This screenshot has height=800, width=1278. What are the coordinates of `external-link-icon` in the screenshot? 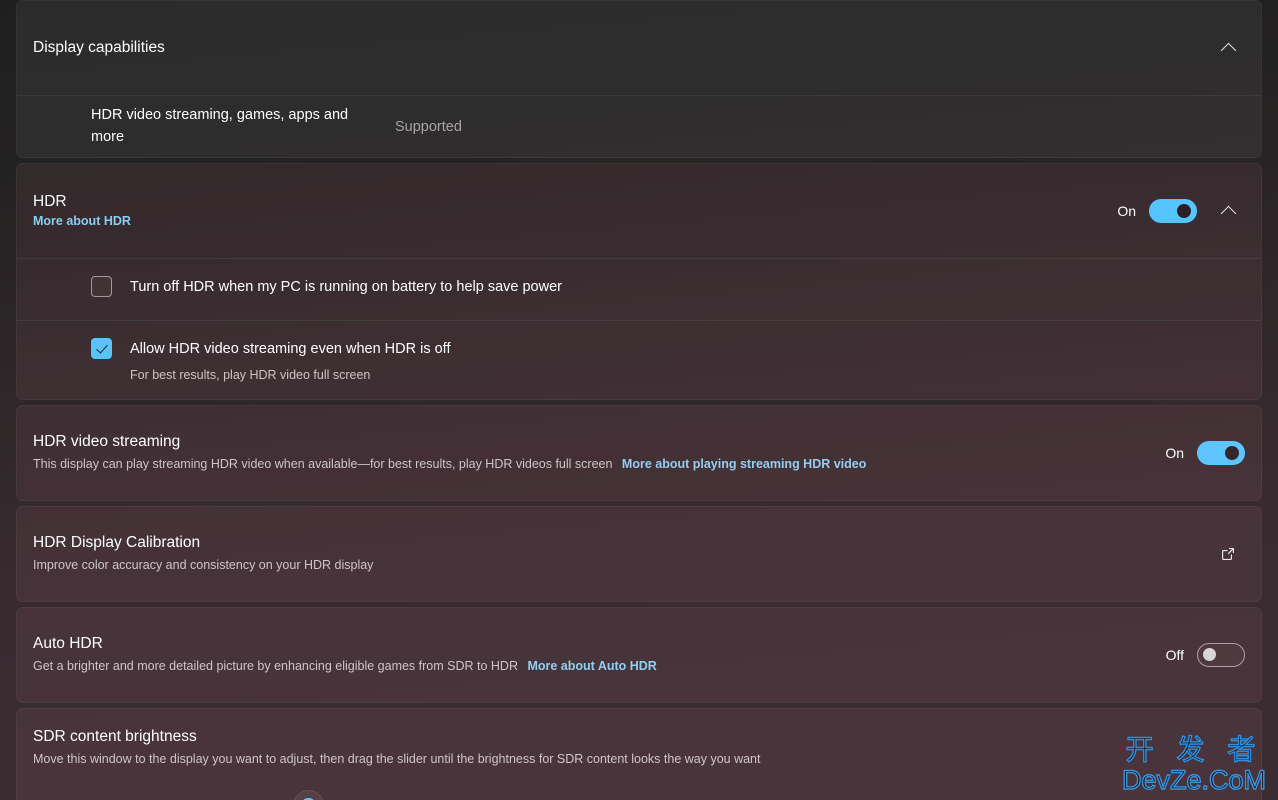 It's located at (1228, 554).